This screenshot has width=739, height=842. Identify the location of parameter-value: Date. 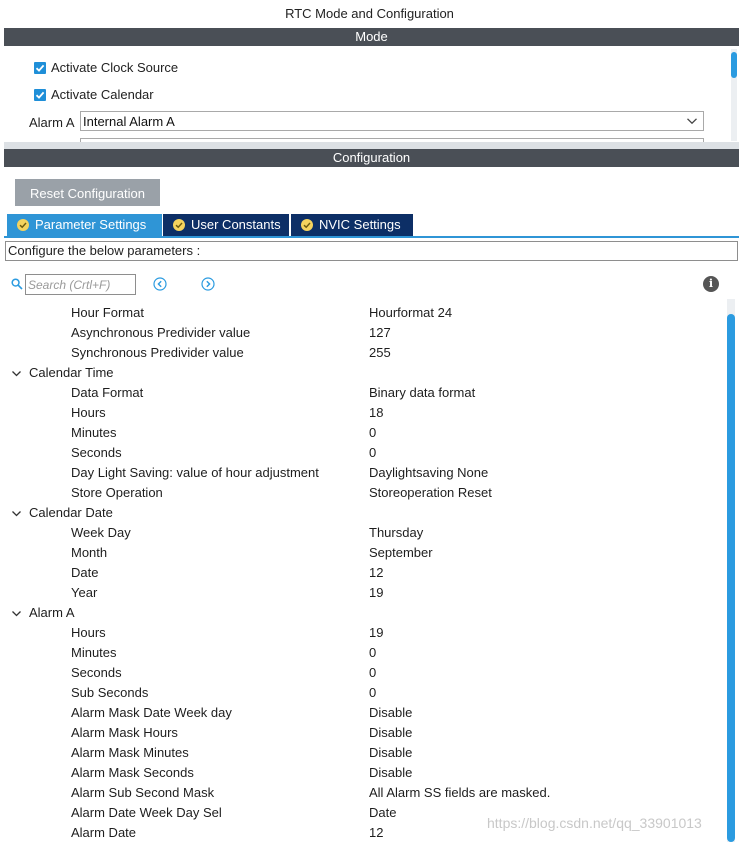
(382, 813).